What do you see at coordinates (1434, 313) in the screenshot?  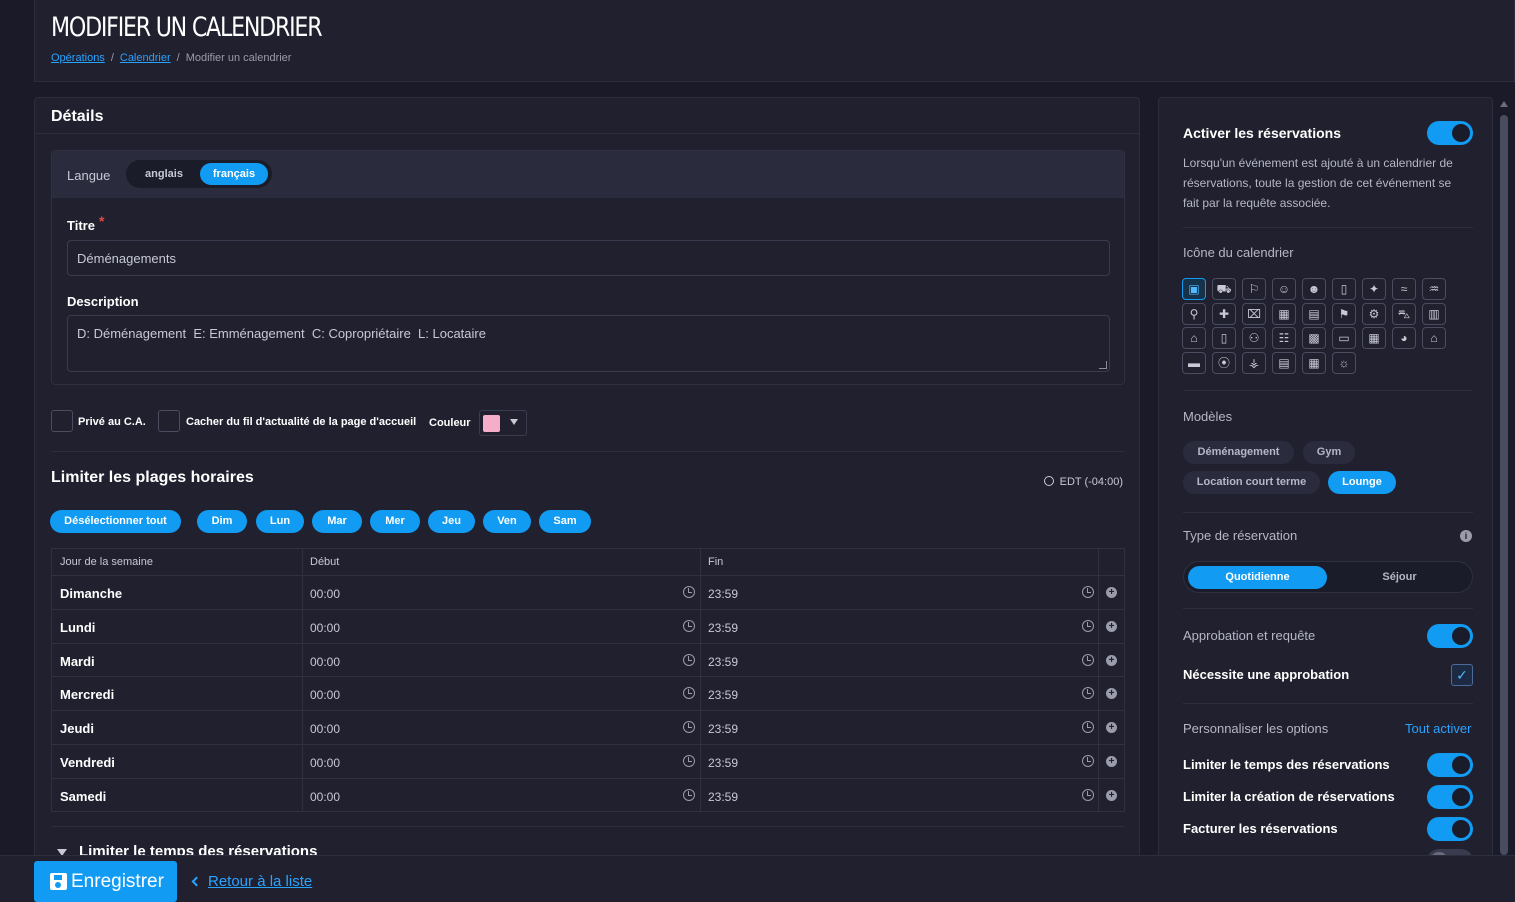 I see `building-icon: ▥` at bounding box center [1434, 313].